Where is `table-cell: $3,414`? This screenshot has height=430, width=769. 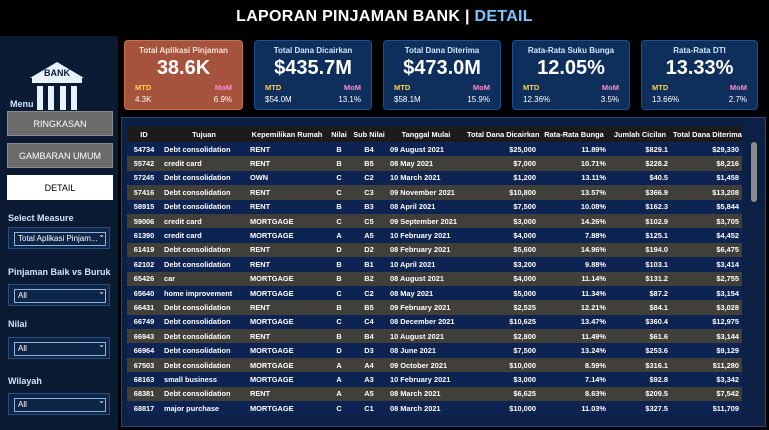 table-cell: $3,414 is located at coordinates (727, 264).